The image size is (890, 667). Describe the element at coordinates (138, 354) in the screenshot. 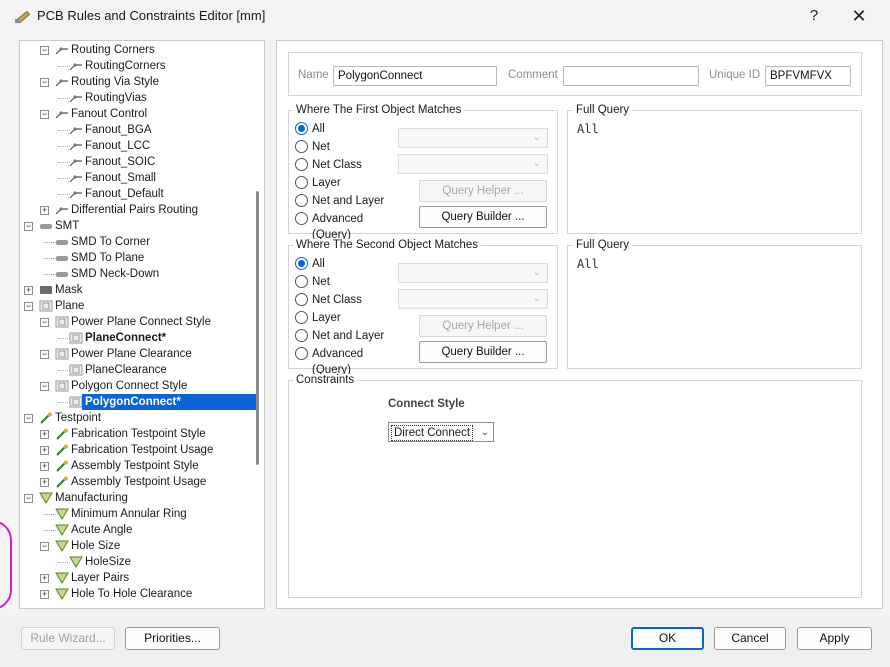

I see `tree-item: − Power Plane Clearance` at that location.